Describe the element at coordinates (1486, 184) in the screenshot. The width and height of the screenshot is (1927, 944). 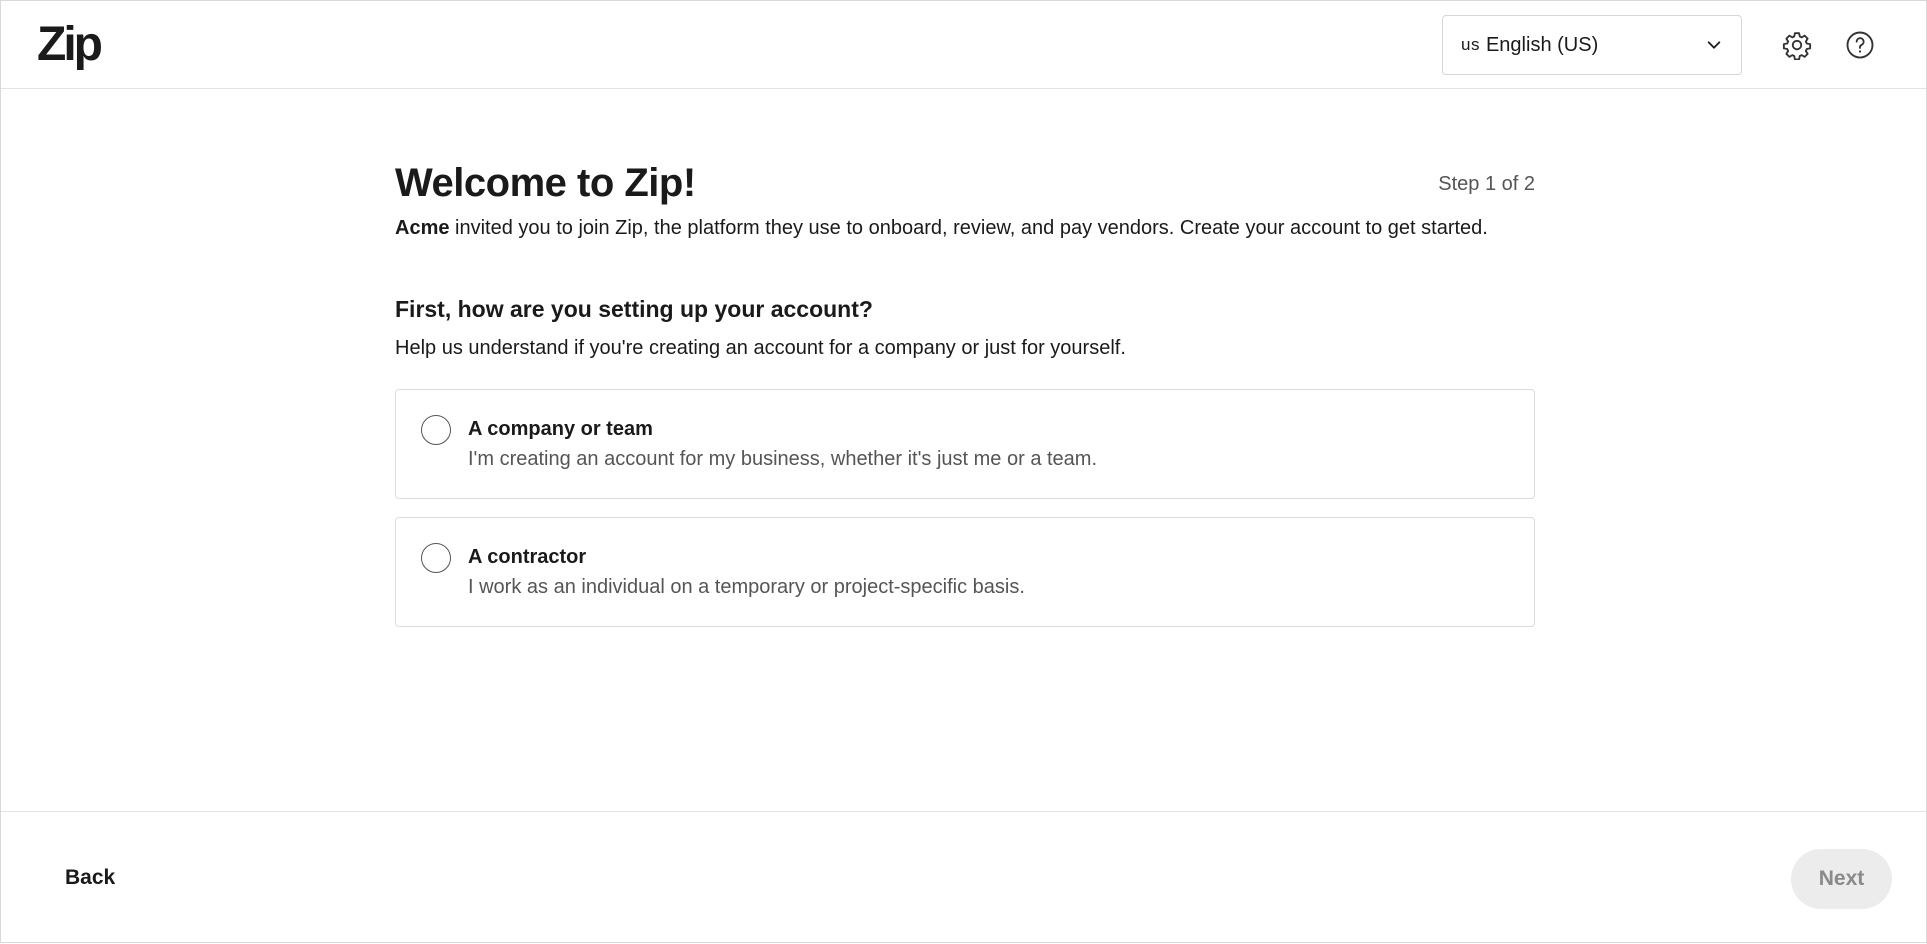
I see `step-indicator: Step 1 of 2` at that location.